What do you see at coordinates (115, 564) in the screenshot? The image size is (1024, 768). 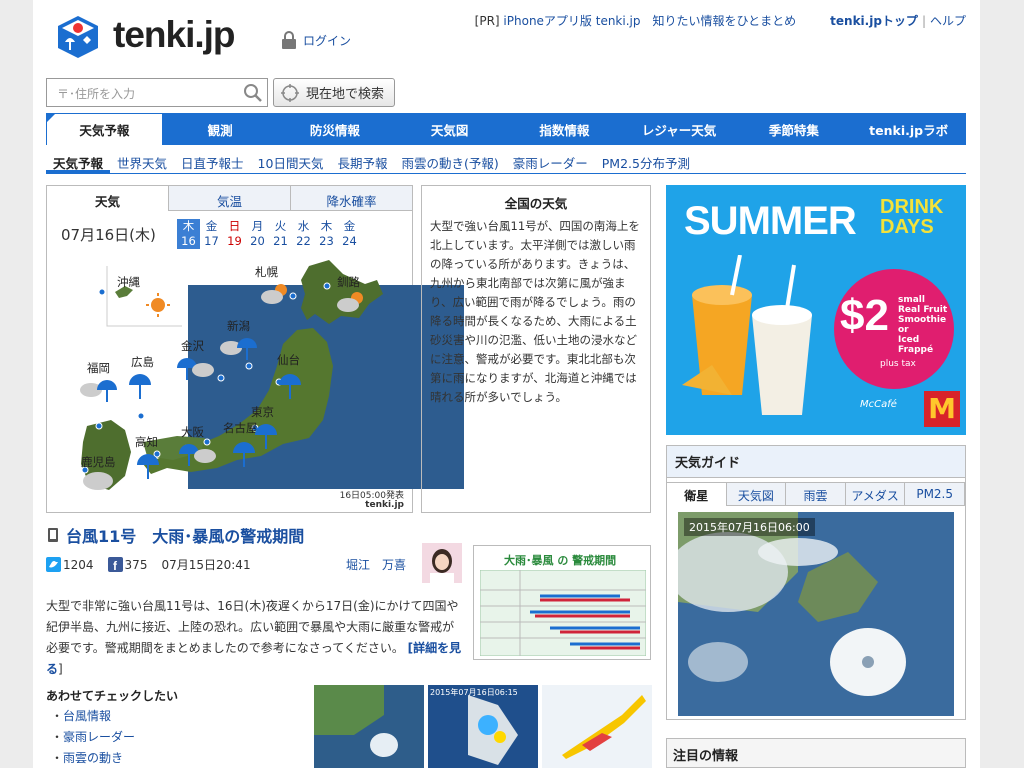 I see `facebook-icon: f` at bounding box center [115, 564].